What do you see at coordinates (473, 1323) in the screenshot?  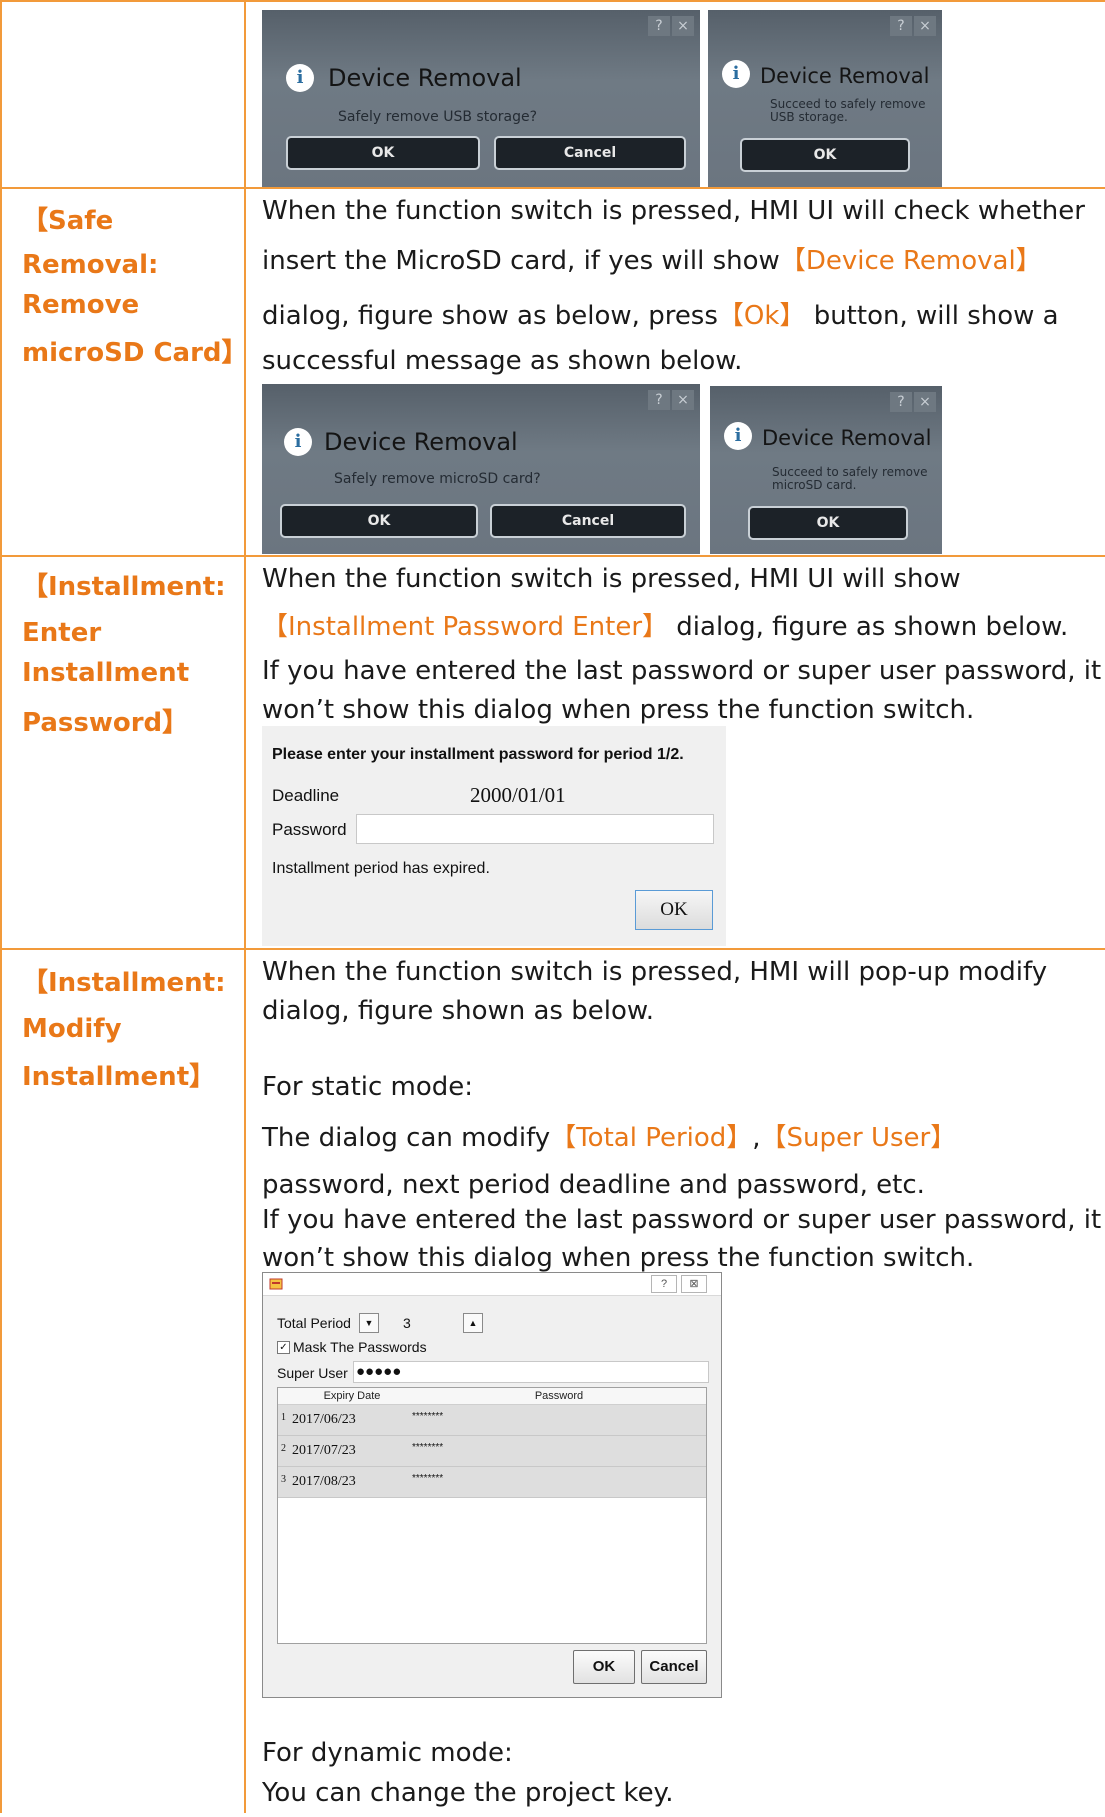 I see `increment-button: ▲` at bounding box center [473, 1323].